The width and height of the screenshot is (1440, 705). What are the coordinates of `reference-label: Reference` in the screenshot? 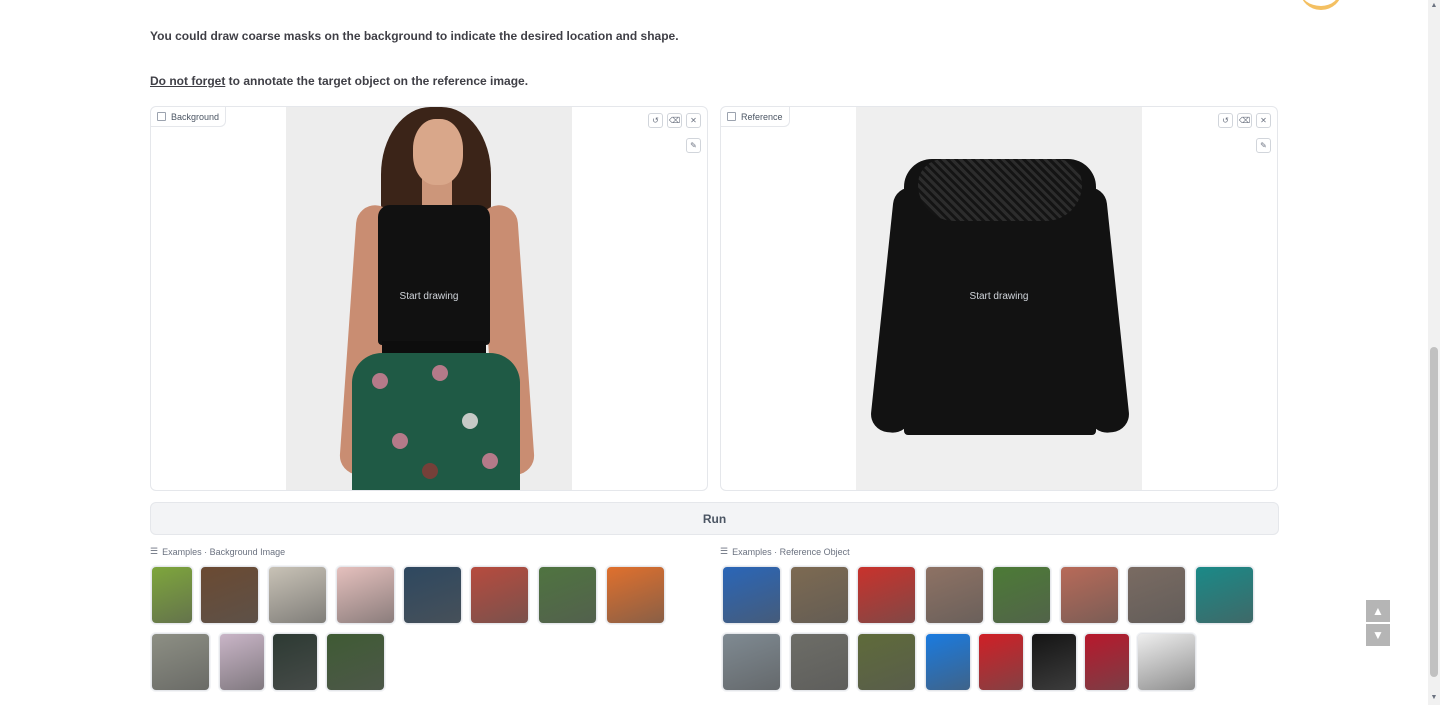 It's located at (755, 117).